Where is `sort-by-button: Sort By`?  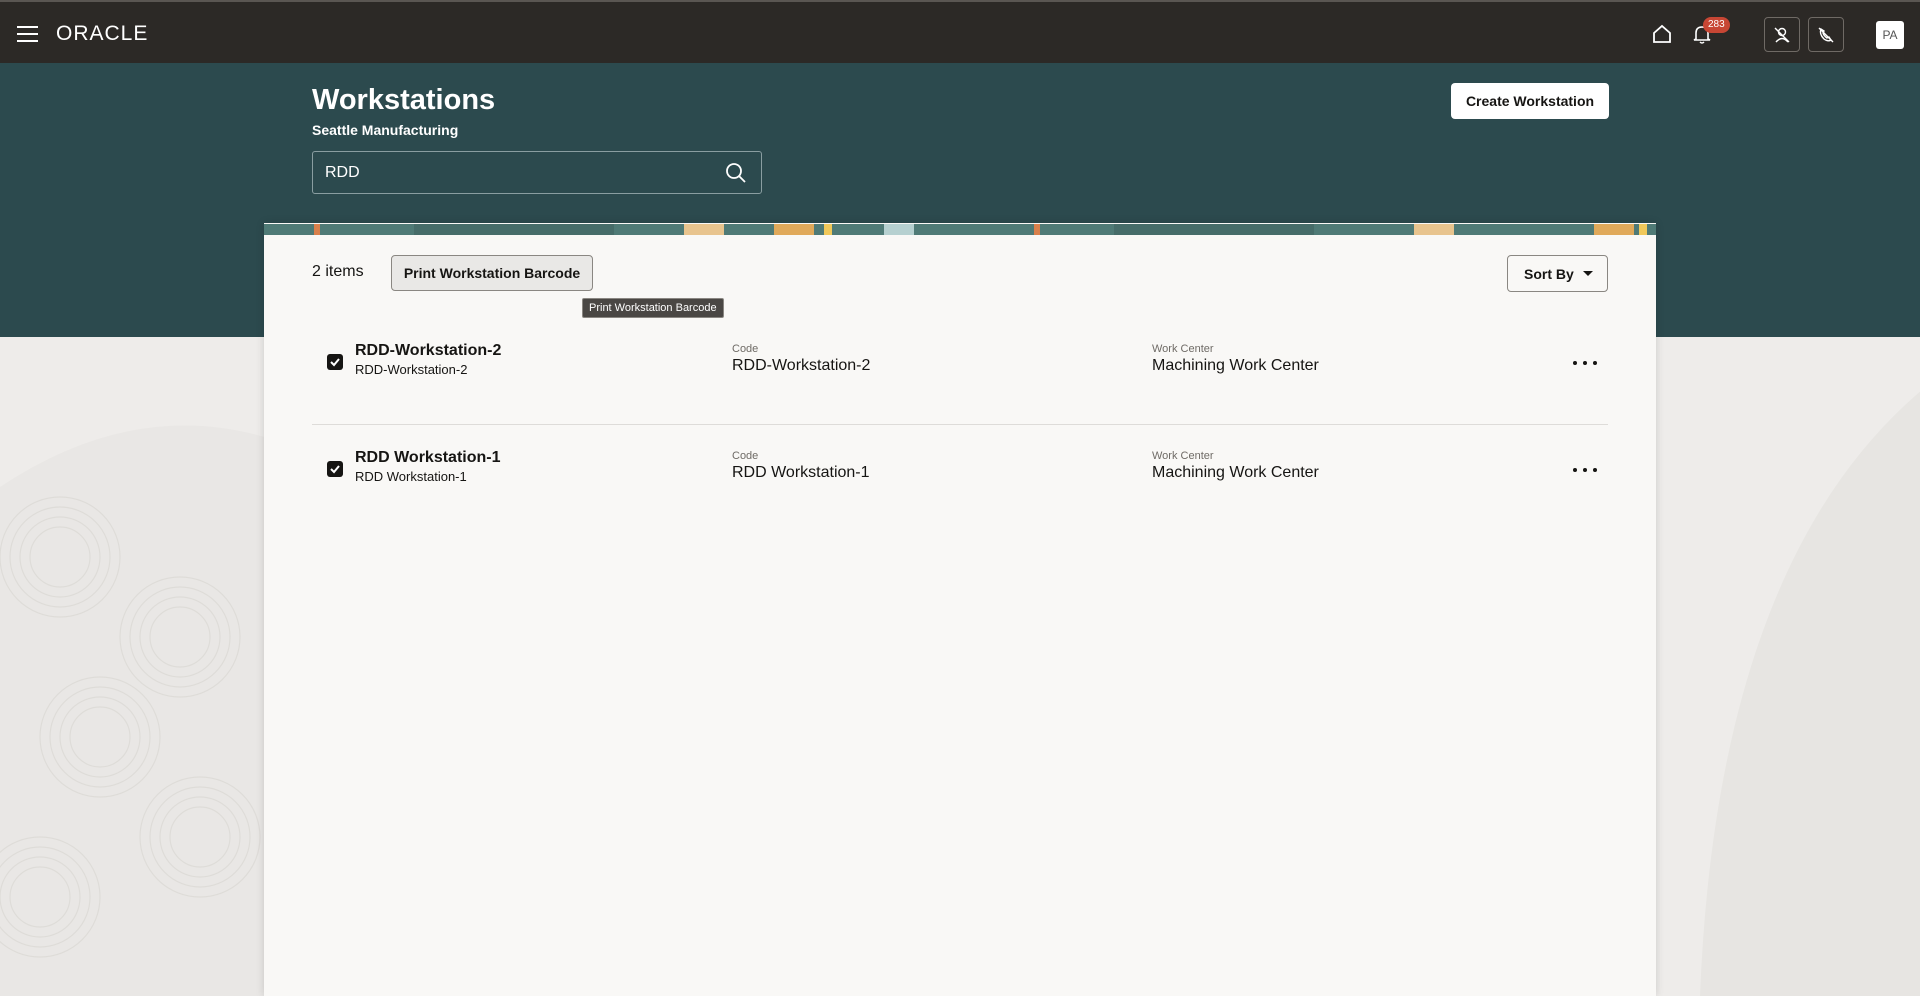 sort-by-button: Sort By is located at coordinates (1557, 273).